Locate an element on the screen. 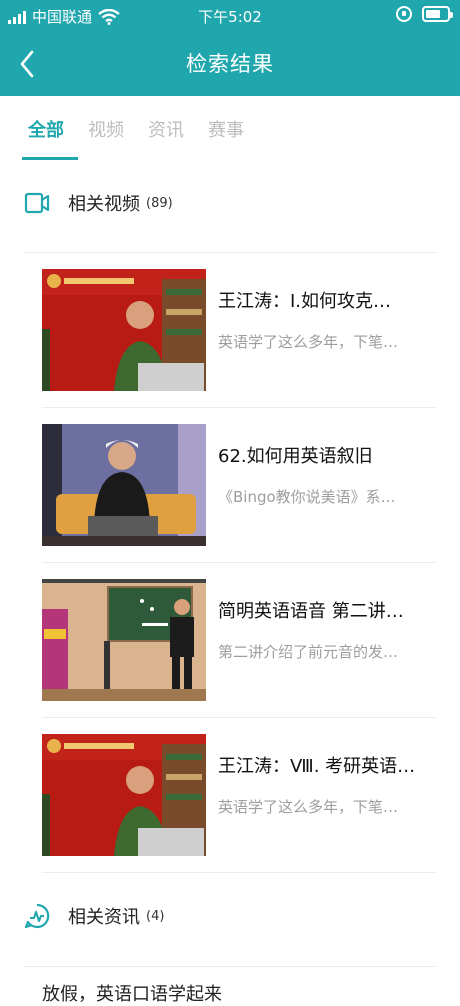  news-section-header: 相关资讯 (4) is located at coordinates (94, 916).